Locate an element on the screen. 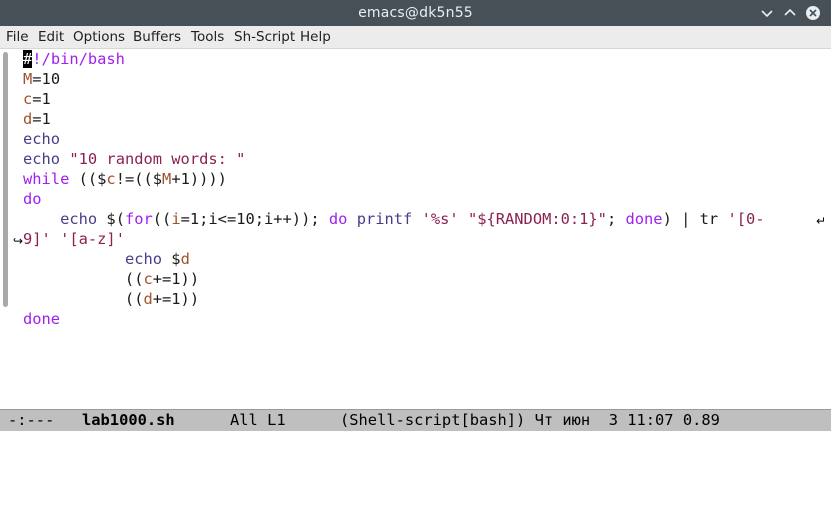  window-title: emacs@dk5n55 is located at coordinates (415, 13).